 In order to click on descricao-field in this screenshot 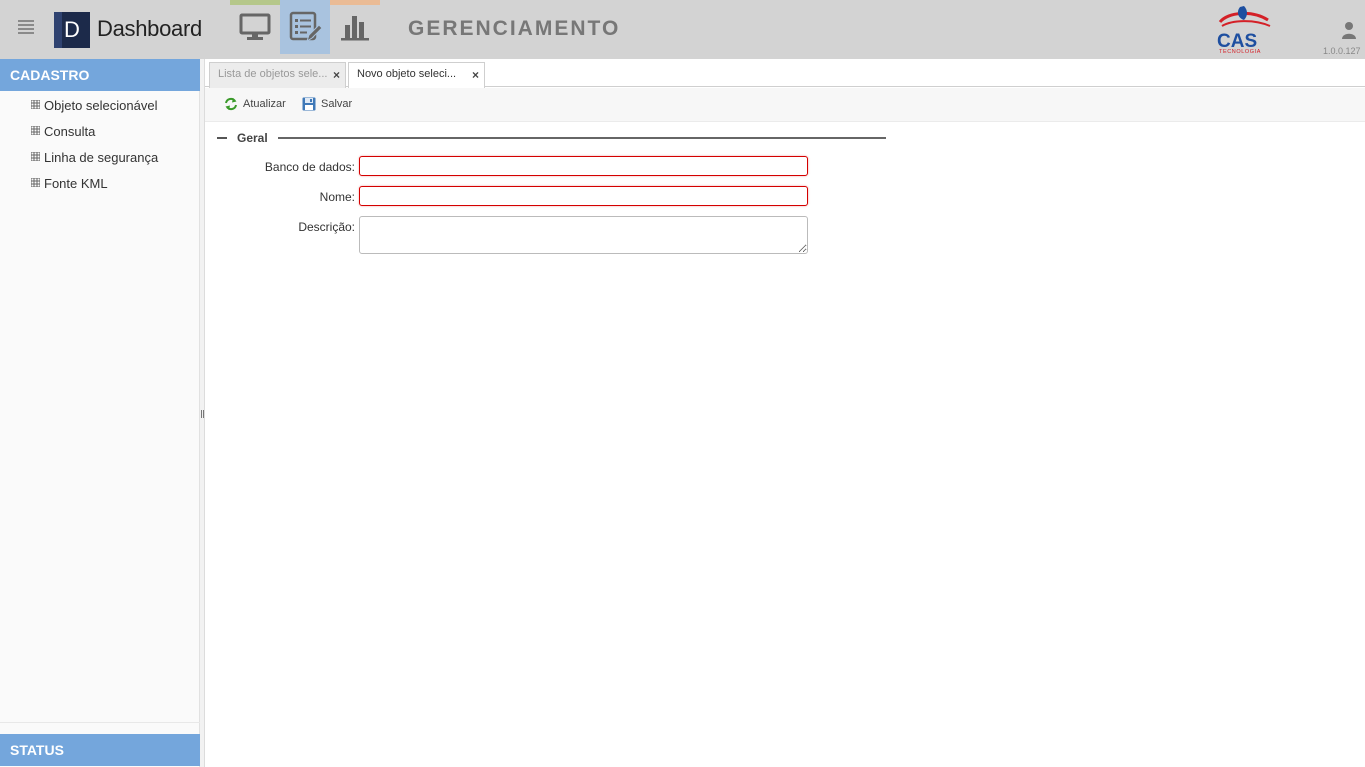, I will do `click(583, 235)`.